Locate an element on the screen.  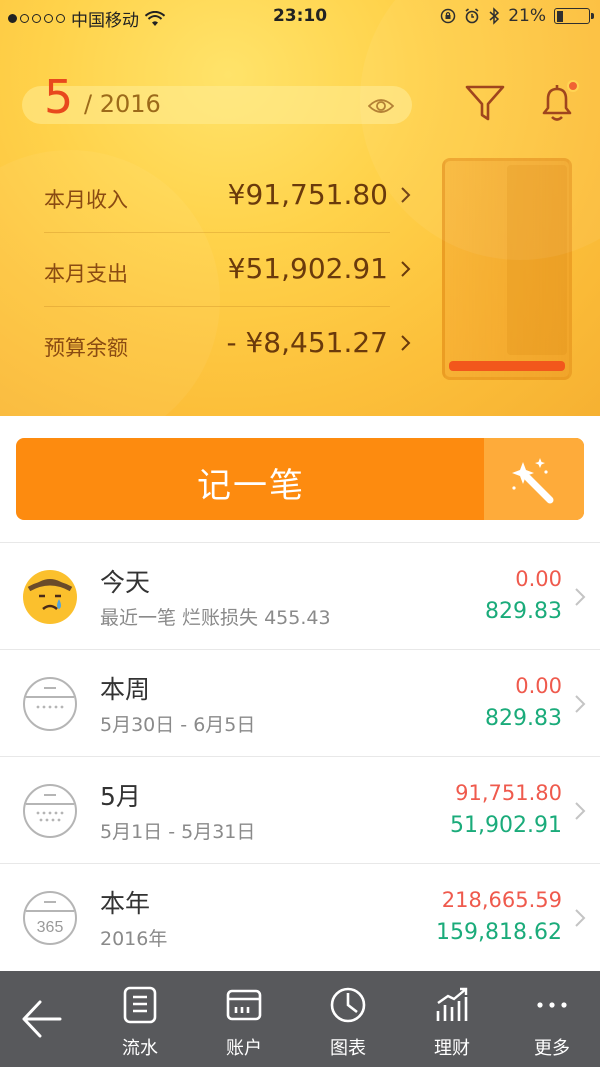
period-income: 91,751.80 is located at coordinates (508, 793).